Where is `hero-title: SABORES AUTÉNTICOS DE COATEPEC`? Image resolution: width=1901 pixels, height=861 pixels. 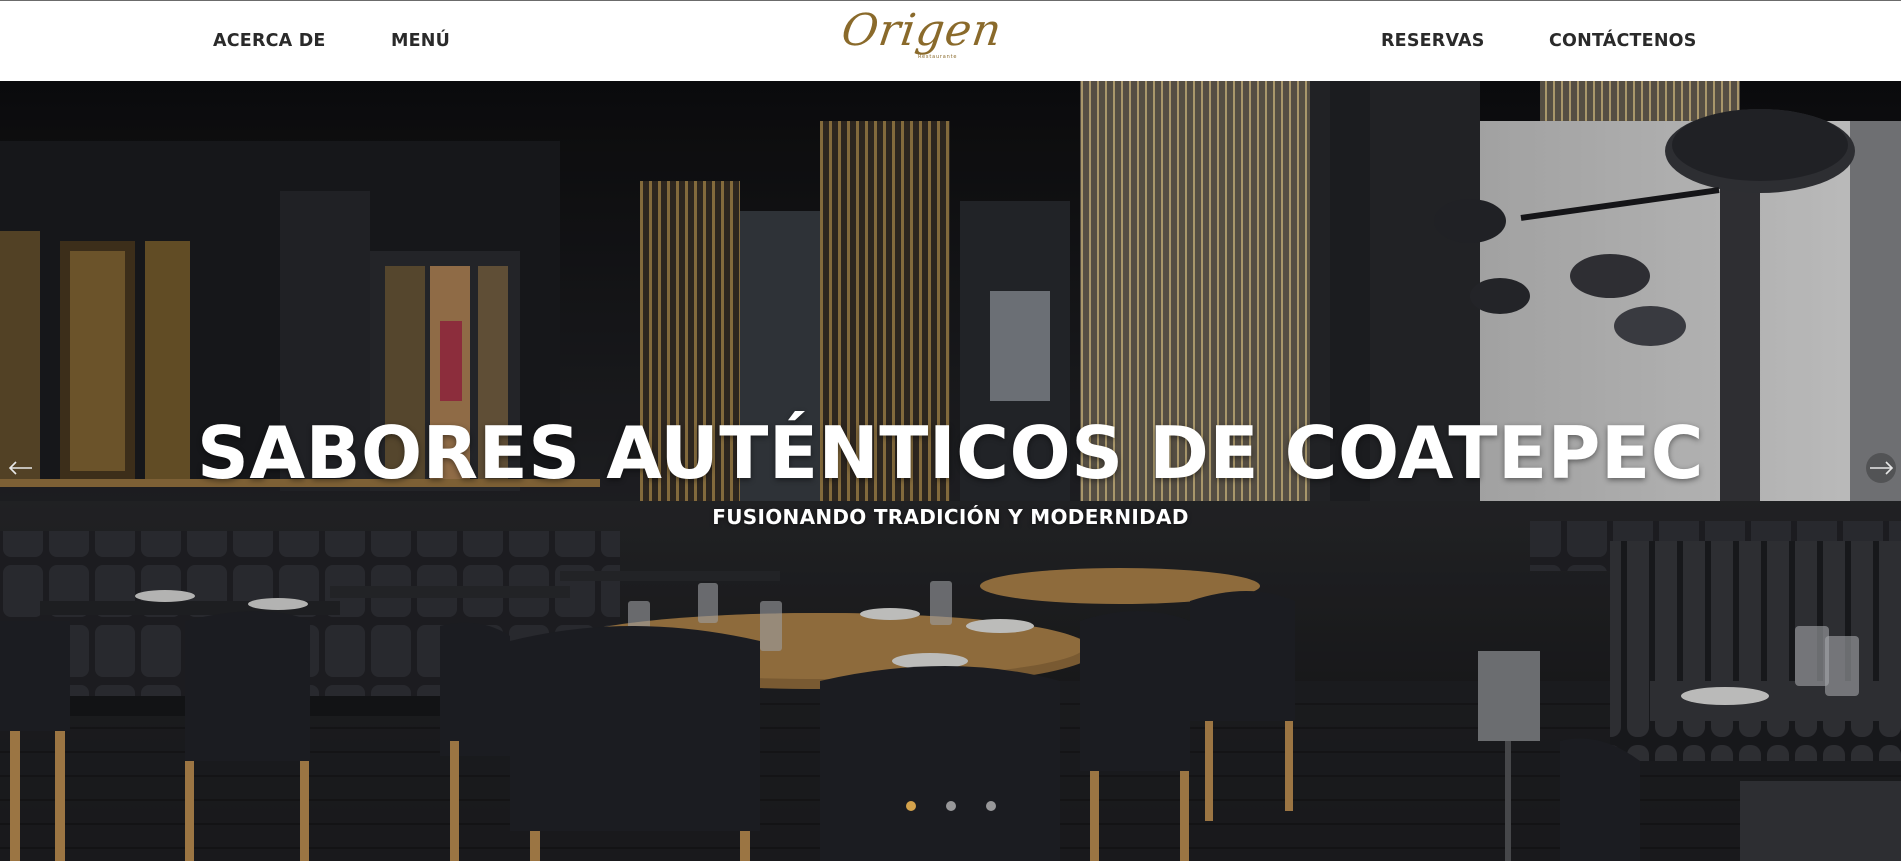 hero-title: SABORES AUTÉNTICOS DE COATEPEC is located at coordinates (950, 453).